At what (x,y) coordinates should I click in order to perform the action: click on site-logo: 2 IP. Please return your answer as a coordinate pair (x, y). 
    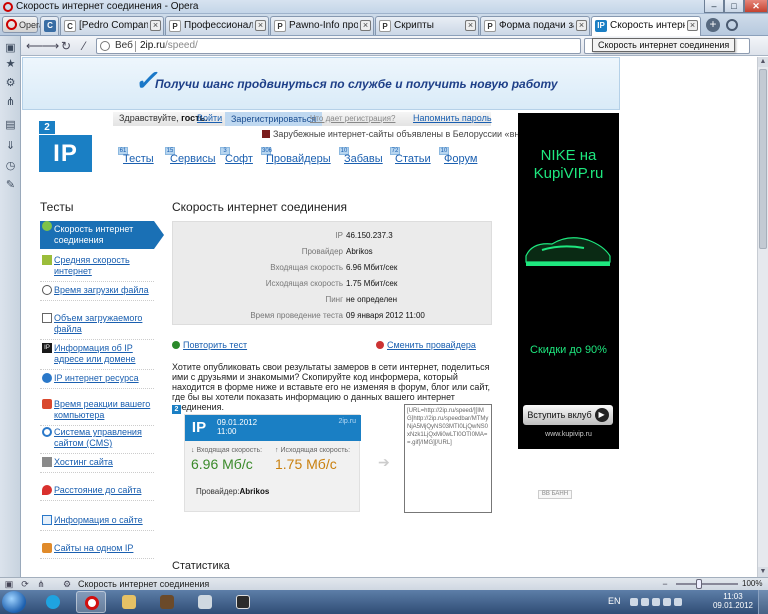
    Looking at the image, I should click on (65, 147).